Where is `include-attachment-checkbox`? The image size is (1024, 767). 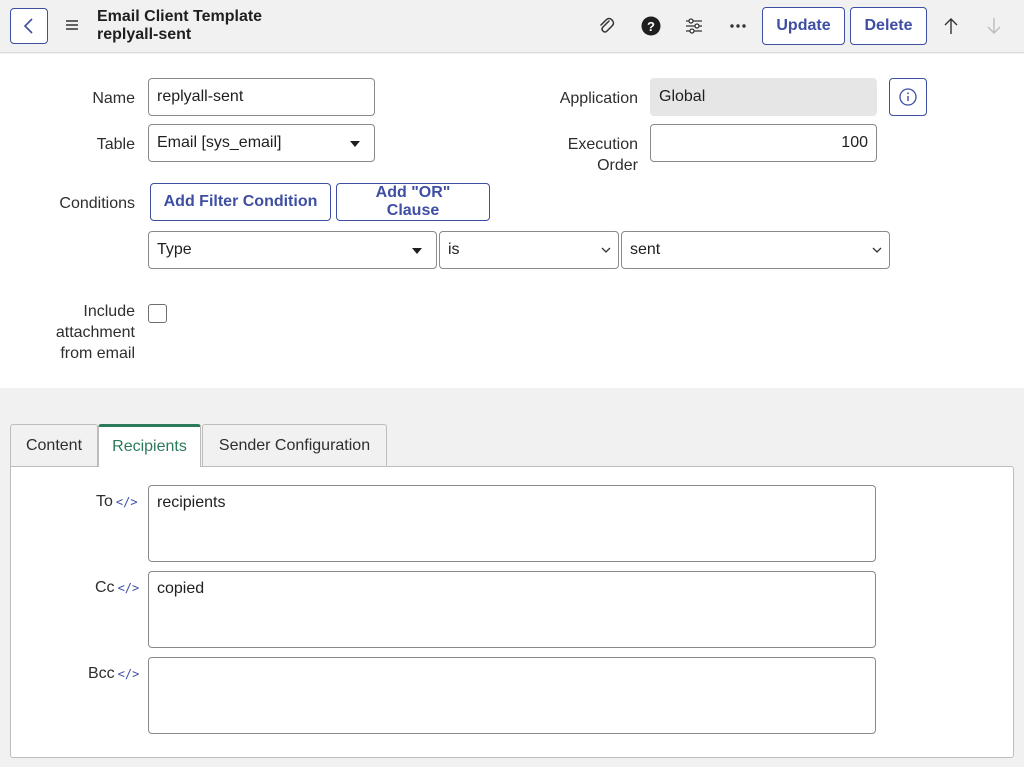 include-attachment-checkbox is located at coordinates (157, 313).